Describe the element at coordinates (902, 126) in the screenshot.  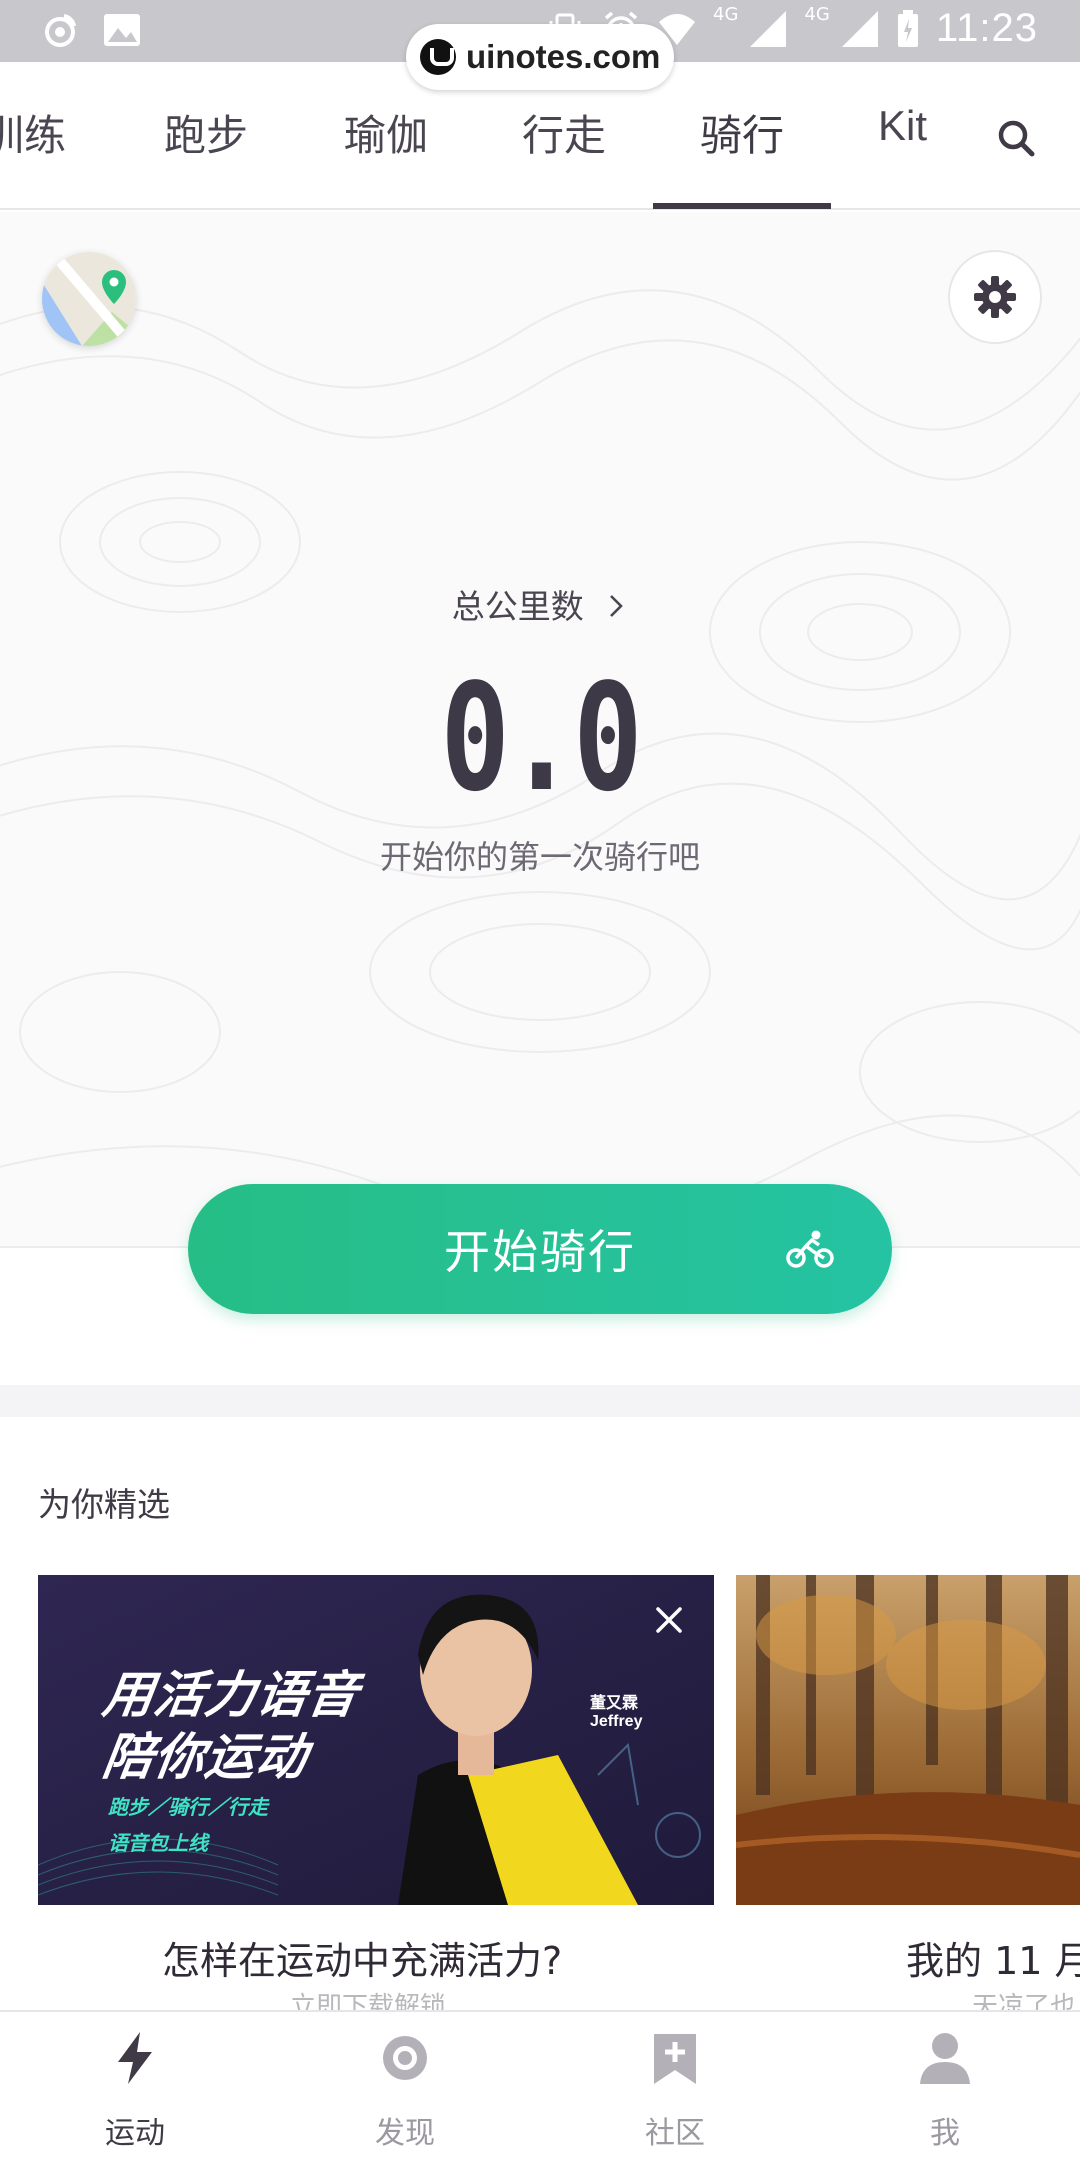
I see `tab-kit: Kit` at that location.